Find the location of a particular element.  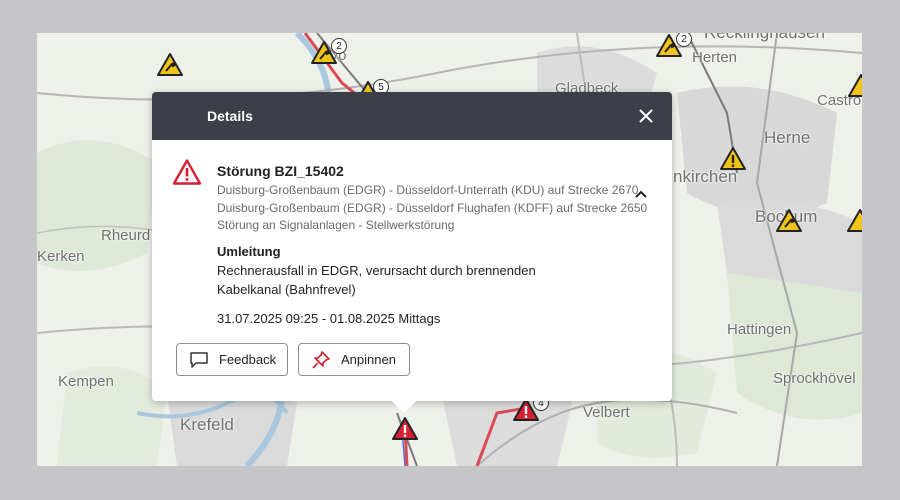

city-label-herne: Herne is located at coordinates (787, 137).